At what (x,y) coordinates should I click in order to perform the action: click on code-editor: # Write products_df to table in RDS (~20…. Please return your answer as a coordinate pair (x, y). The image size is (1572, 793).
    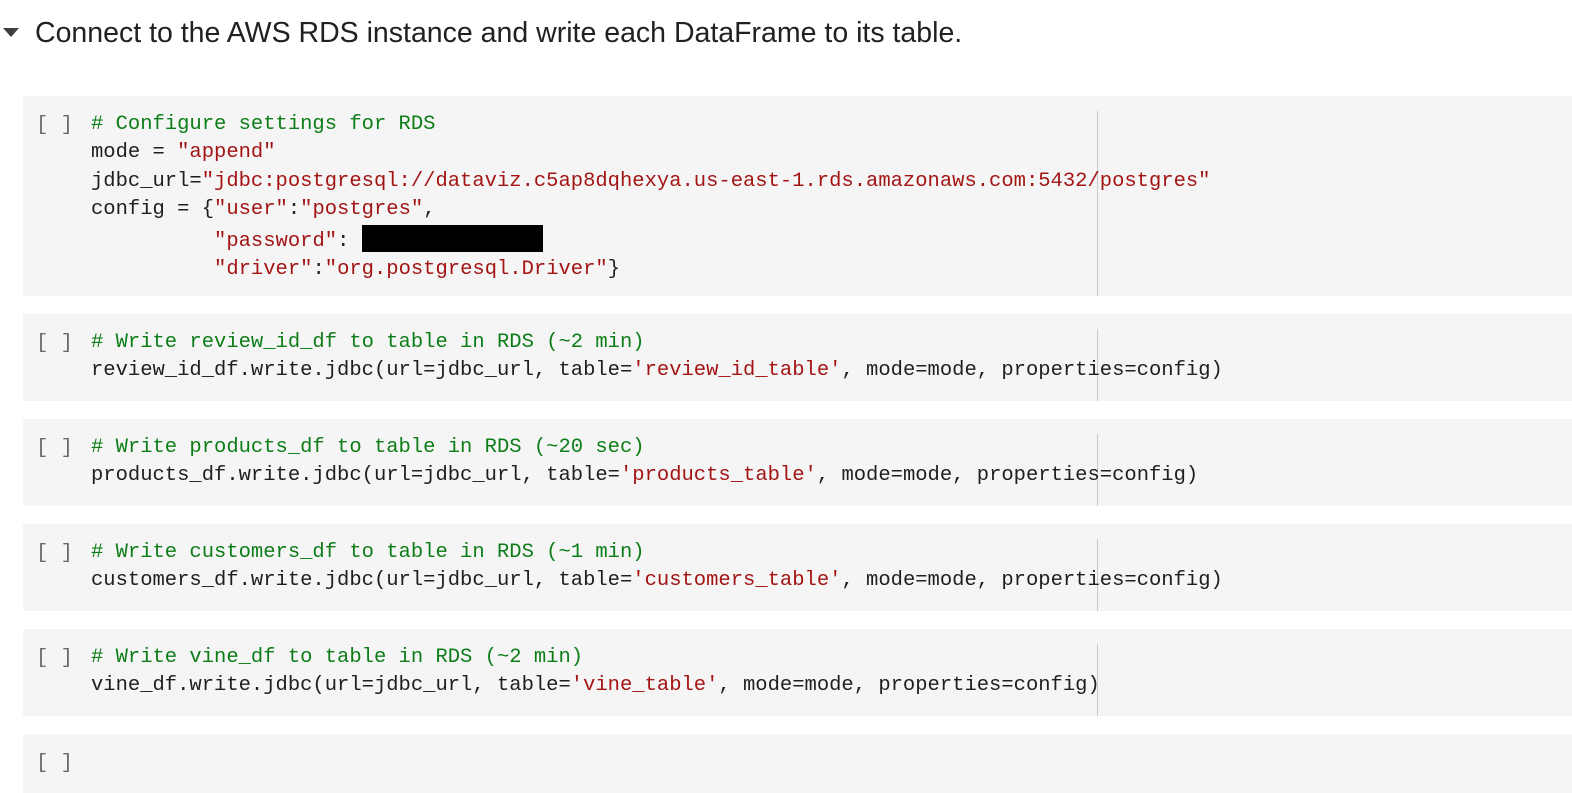
    Looking at the image, I should click on (644, 462).